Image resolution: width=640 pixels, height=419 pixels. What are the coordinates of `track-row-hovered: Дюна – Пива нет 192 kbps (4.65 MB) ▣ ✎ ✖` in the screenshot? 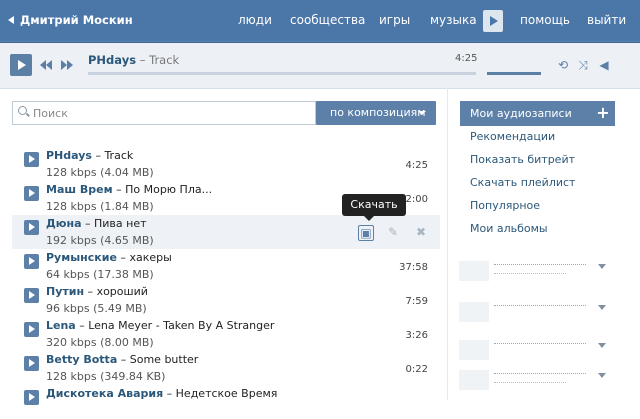 It's located at (226, 232).